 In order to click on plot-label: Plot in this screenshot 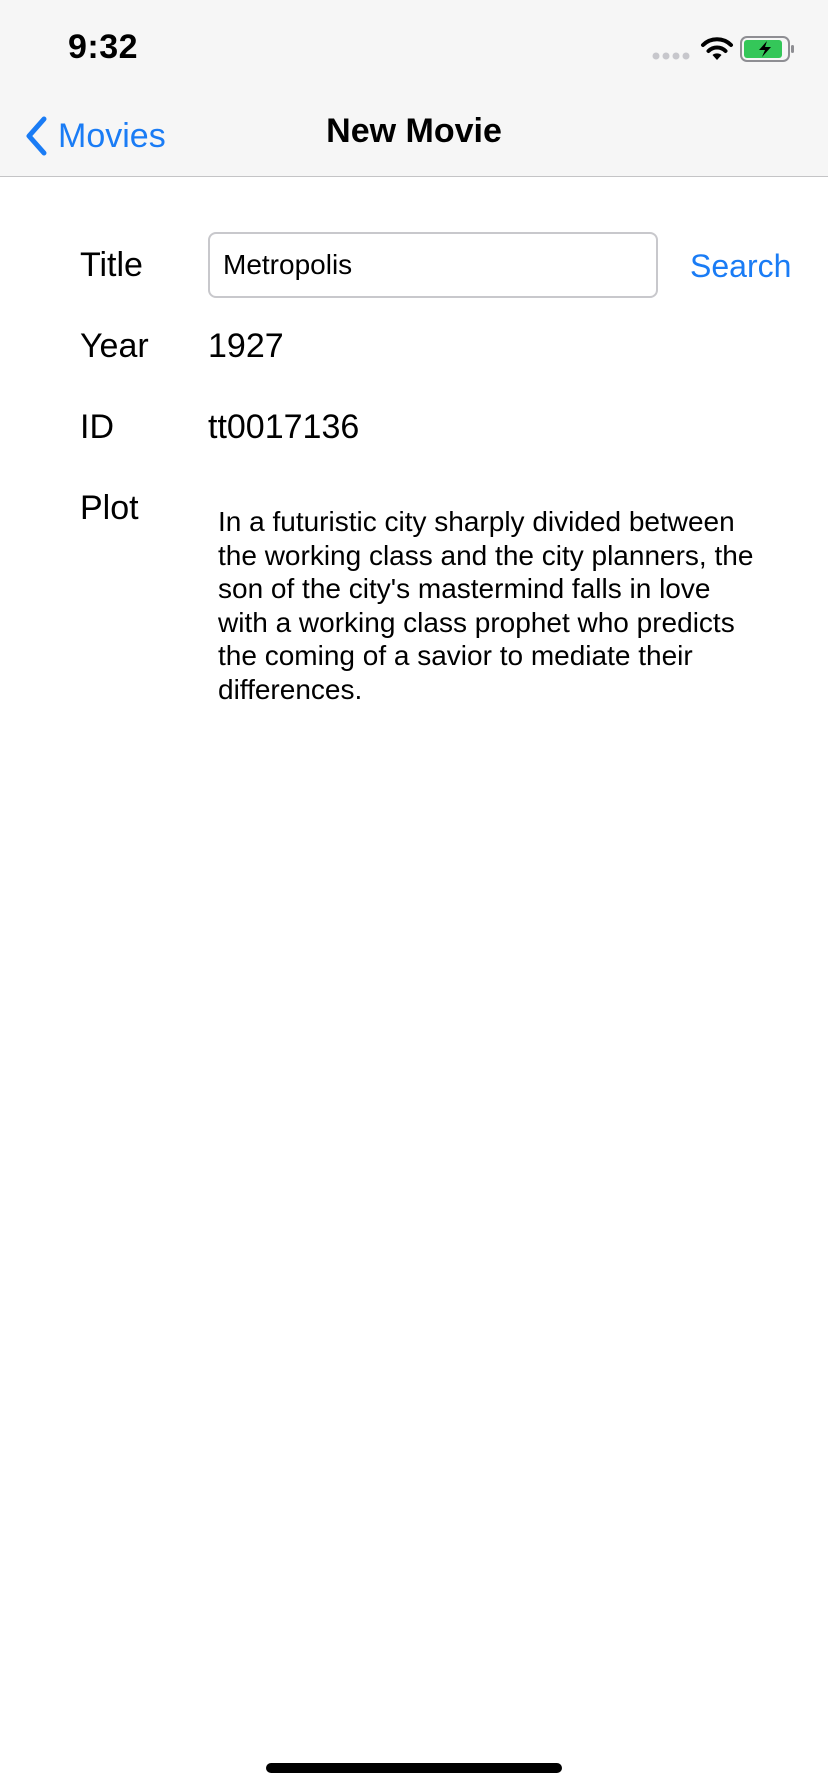, I will do `click(109, 508)`.